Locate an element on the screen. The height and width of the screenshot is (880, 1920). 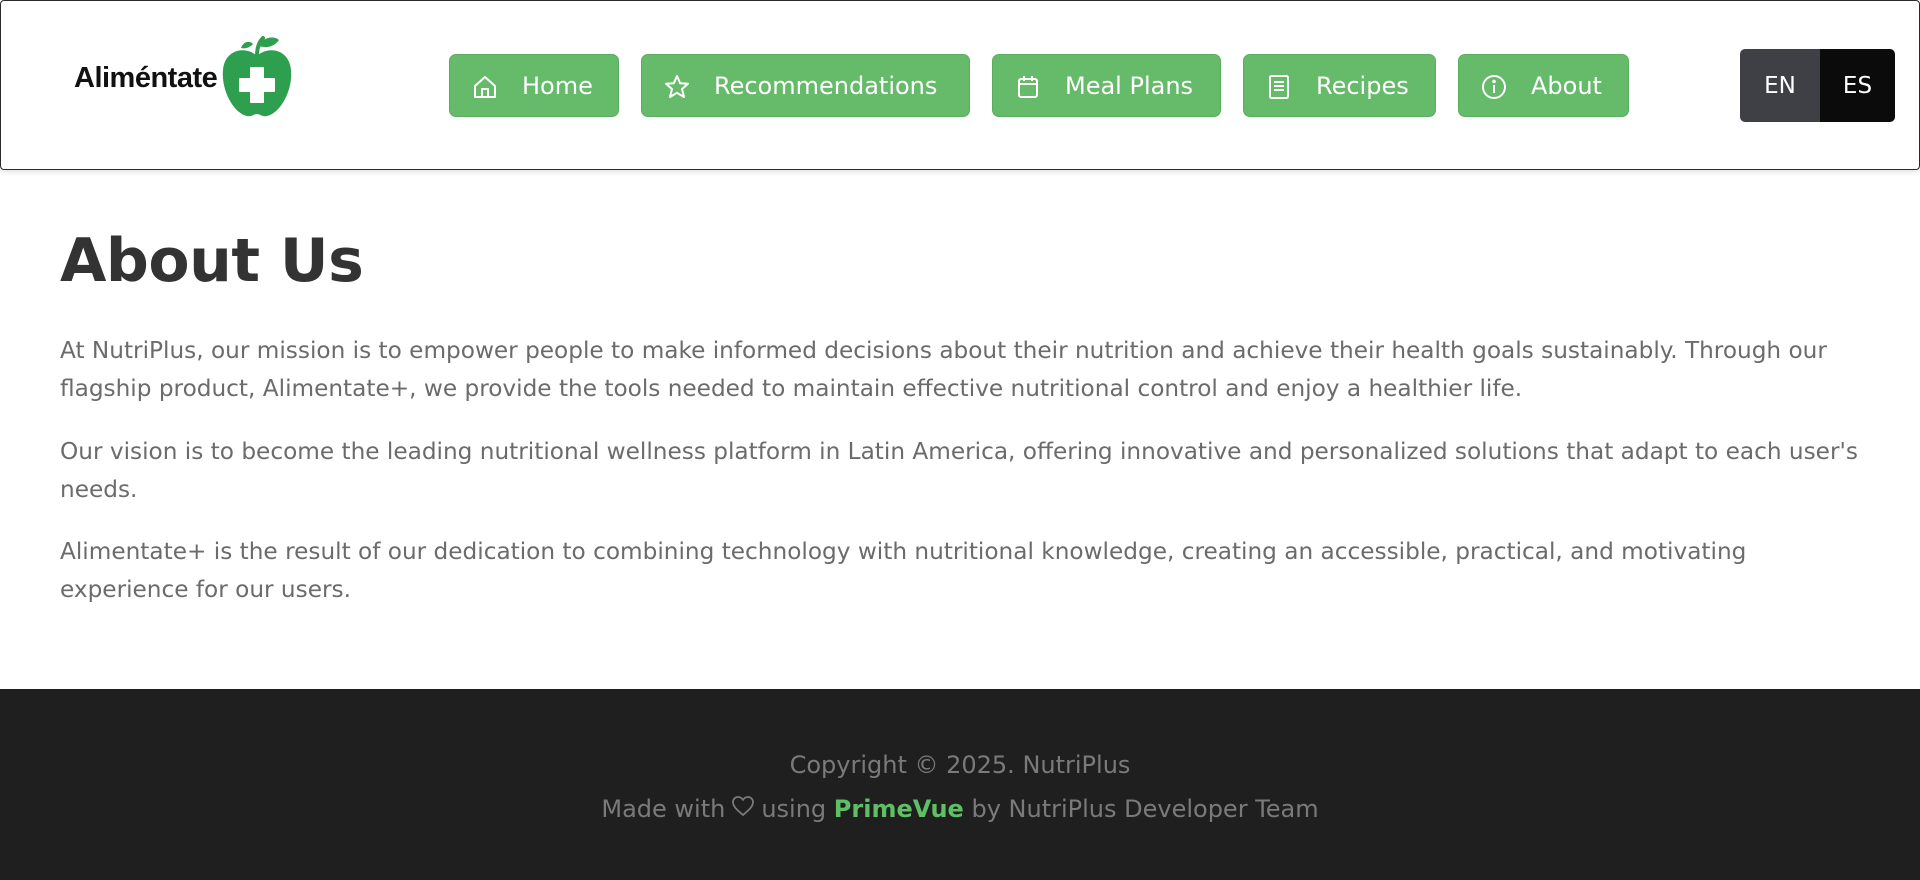
language-switcher: EN ES is located at coordinates (1817, 85).